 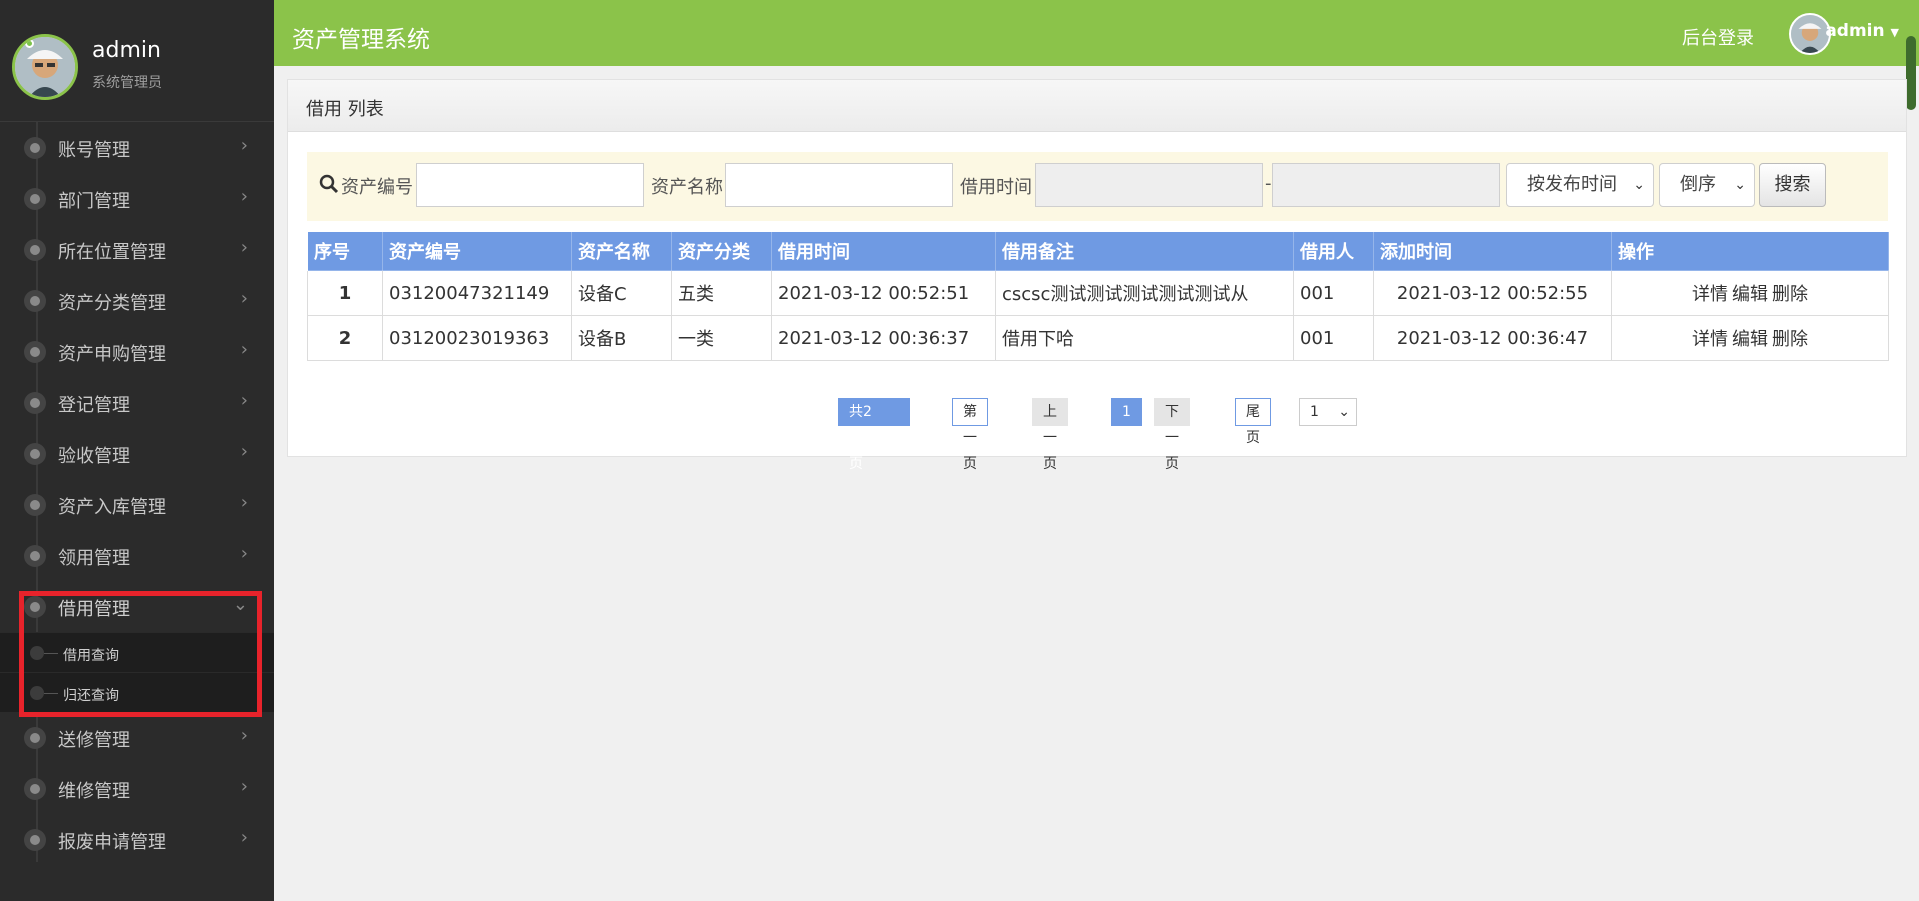 I want to click on sort-field-select: 按发布时间 ⌄, so click(x=1580, y=185).